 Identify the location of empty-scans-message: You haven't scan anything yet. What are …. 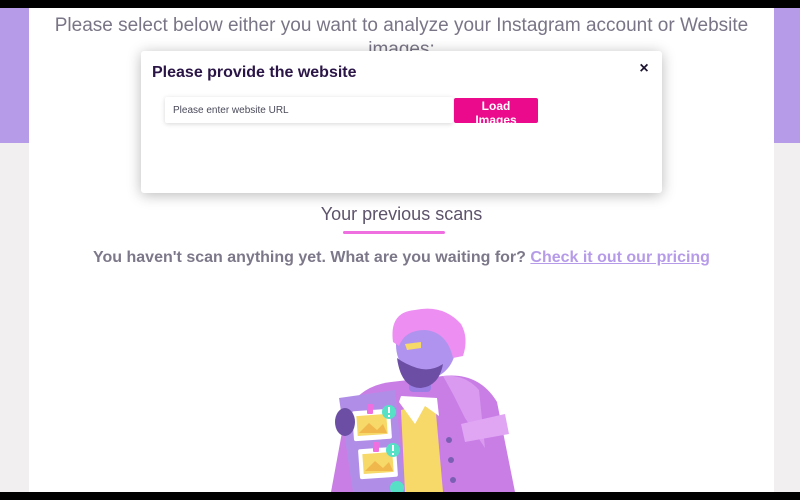
(401, 258).